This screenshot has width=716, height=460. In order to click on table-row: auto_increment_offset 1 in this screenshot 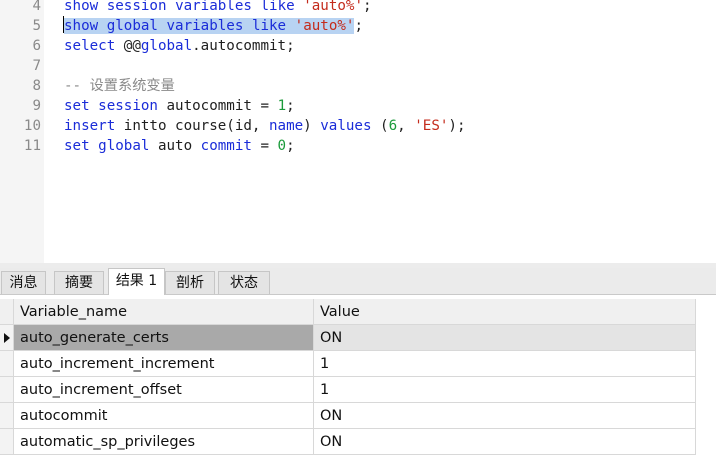, I will do `click(358, 390)`.